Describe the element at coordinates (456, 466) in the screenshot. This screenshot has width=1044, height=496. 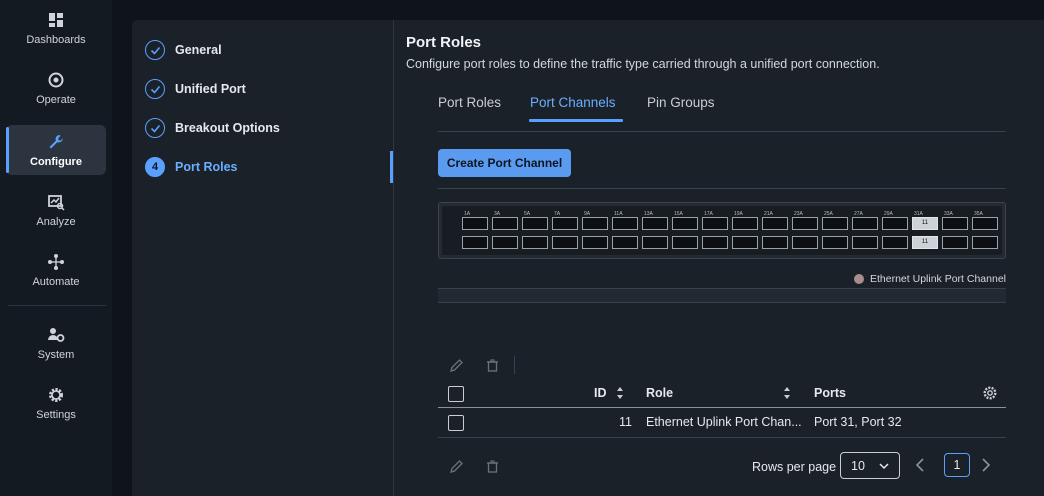
I see `edit-button-footer` at that location.